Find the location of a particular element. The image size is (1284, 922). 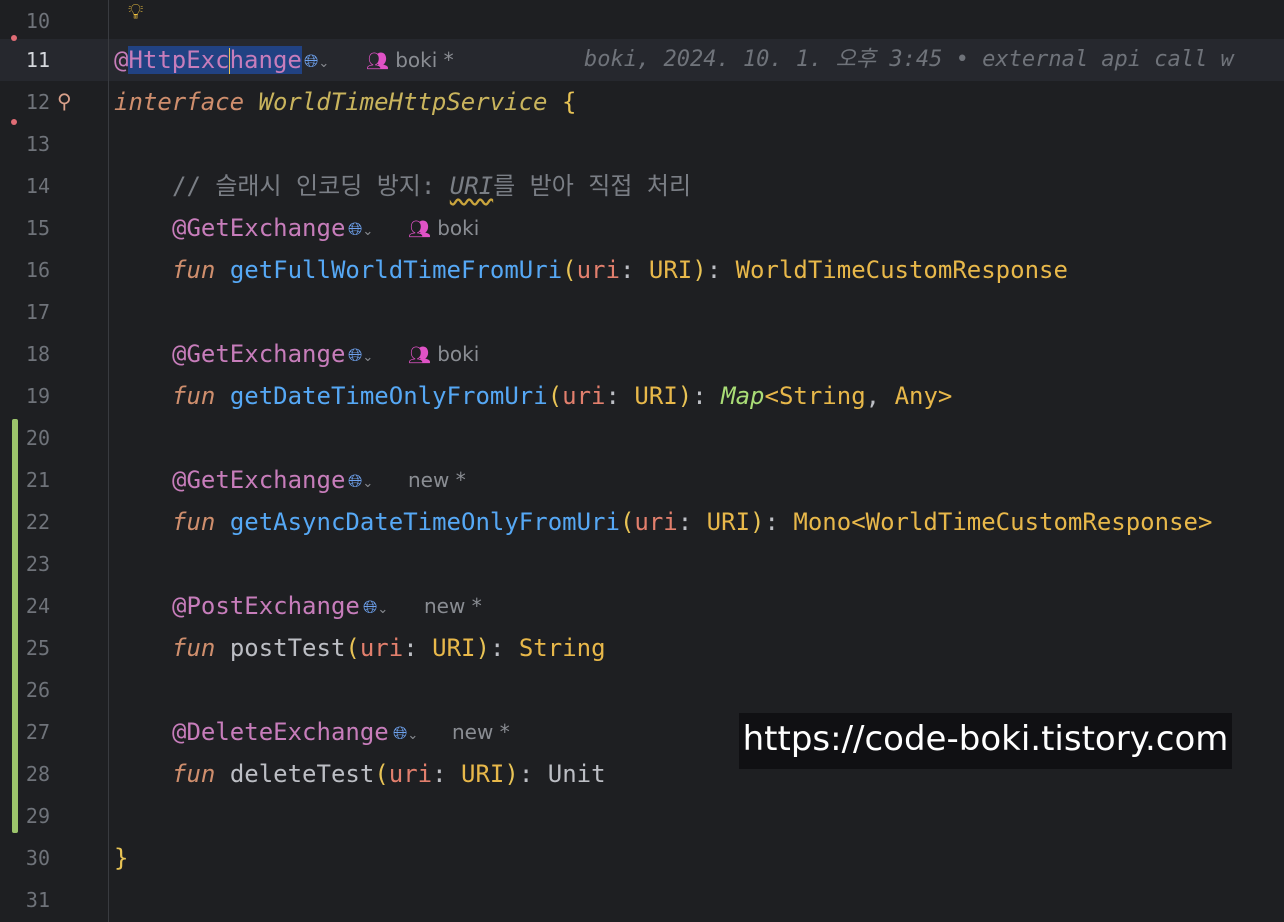

line-number: 10 is located at coordinates (37, 21).